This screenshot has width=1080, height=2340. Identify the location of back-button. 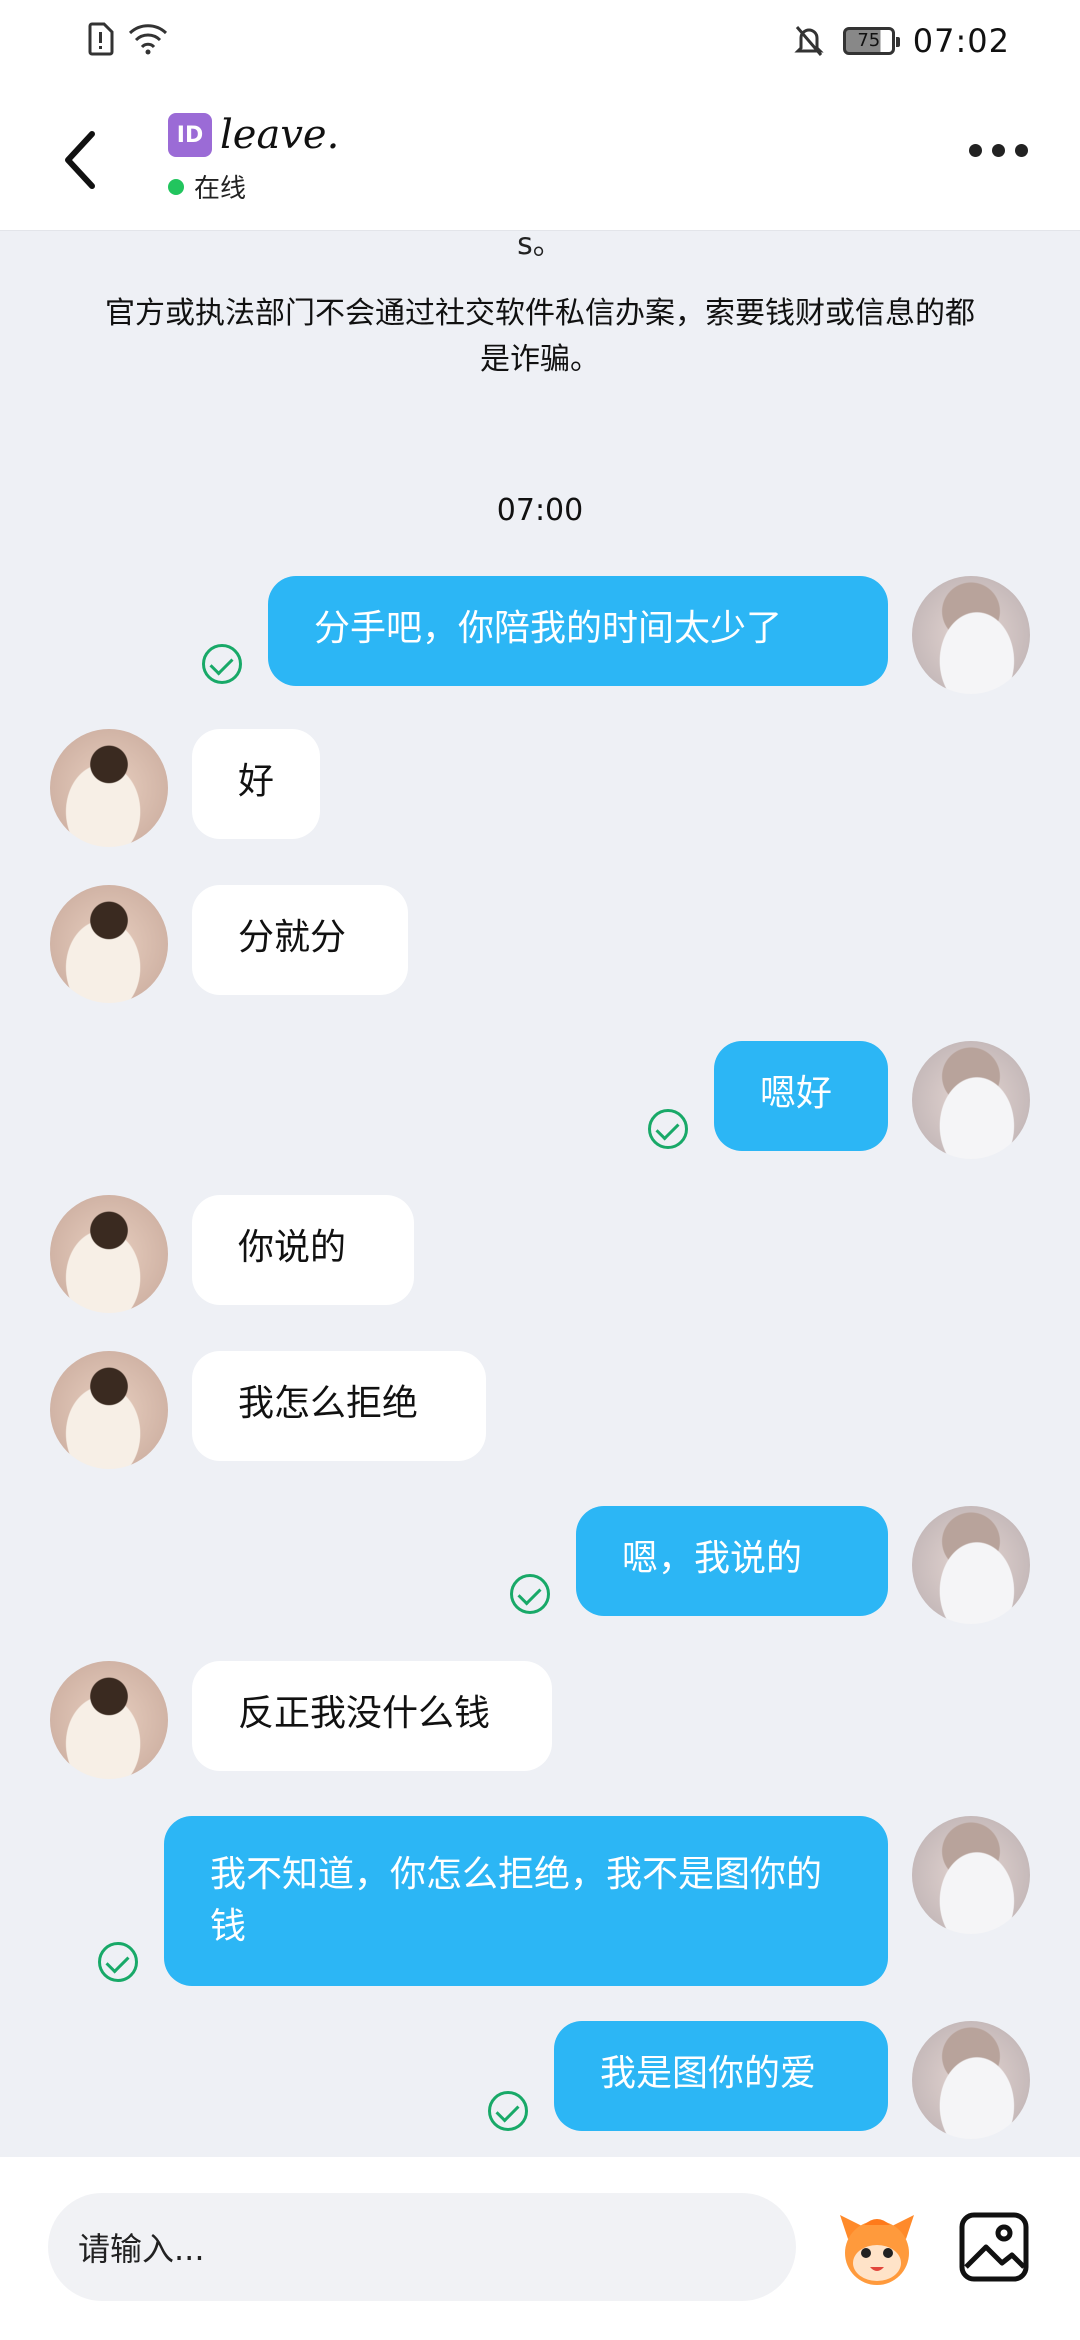
(82, 160).